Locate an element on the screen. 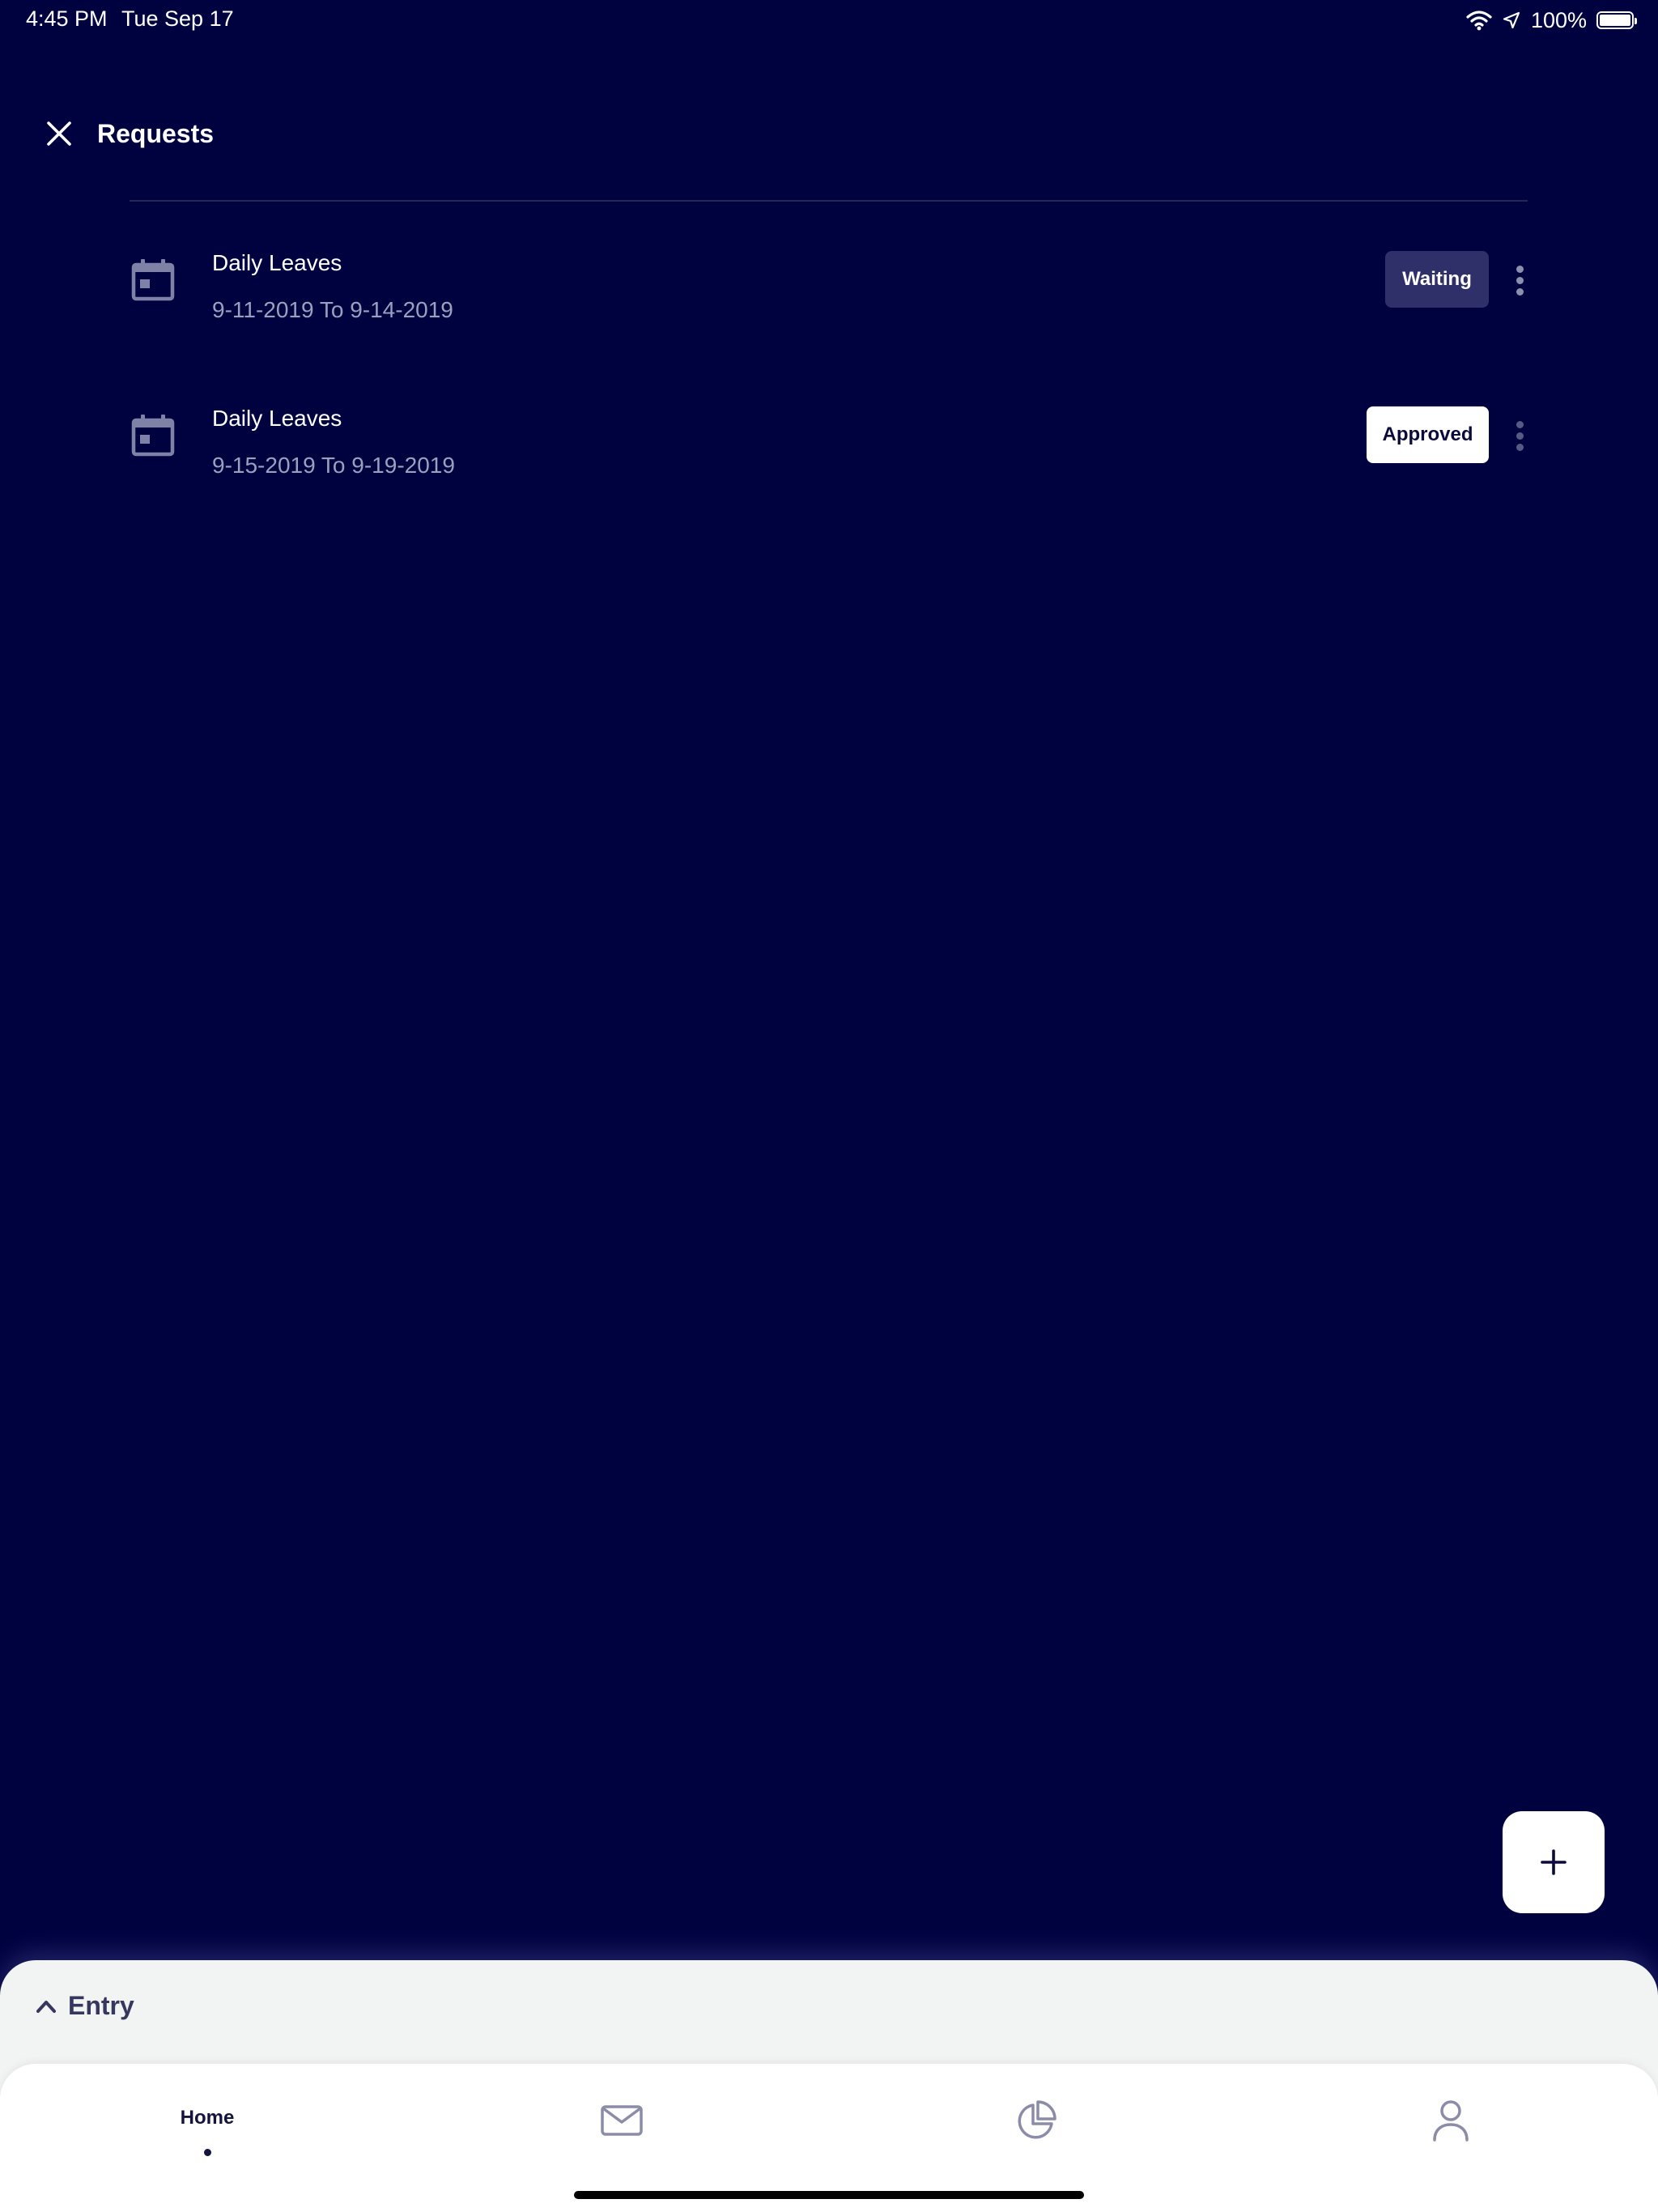  tab-home-label: Home is located at coordinates (207, 2117).